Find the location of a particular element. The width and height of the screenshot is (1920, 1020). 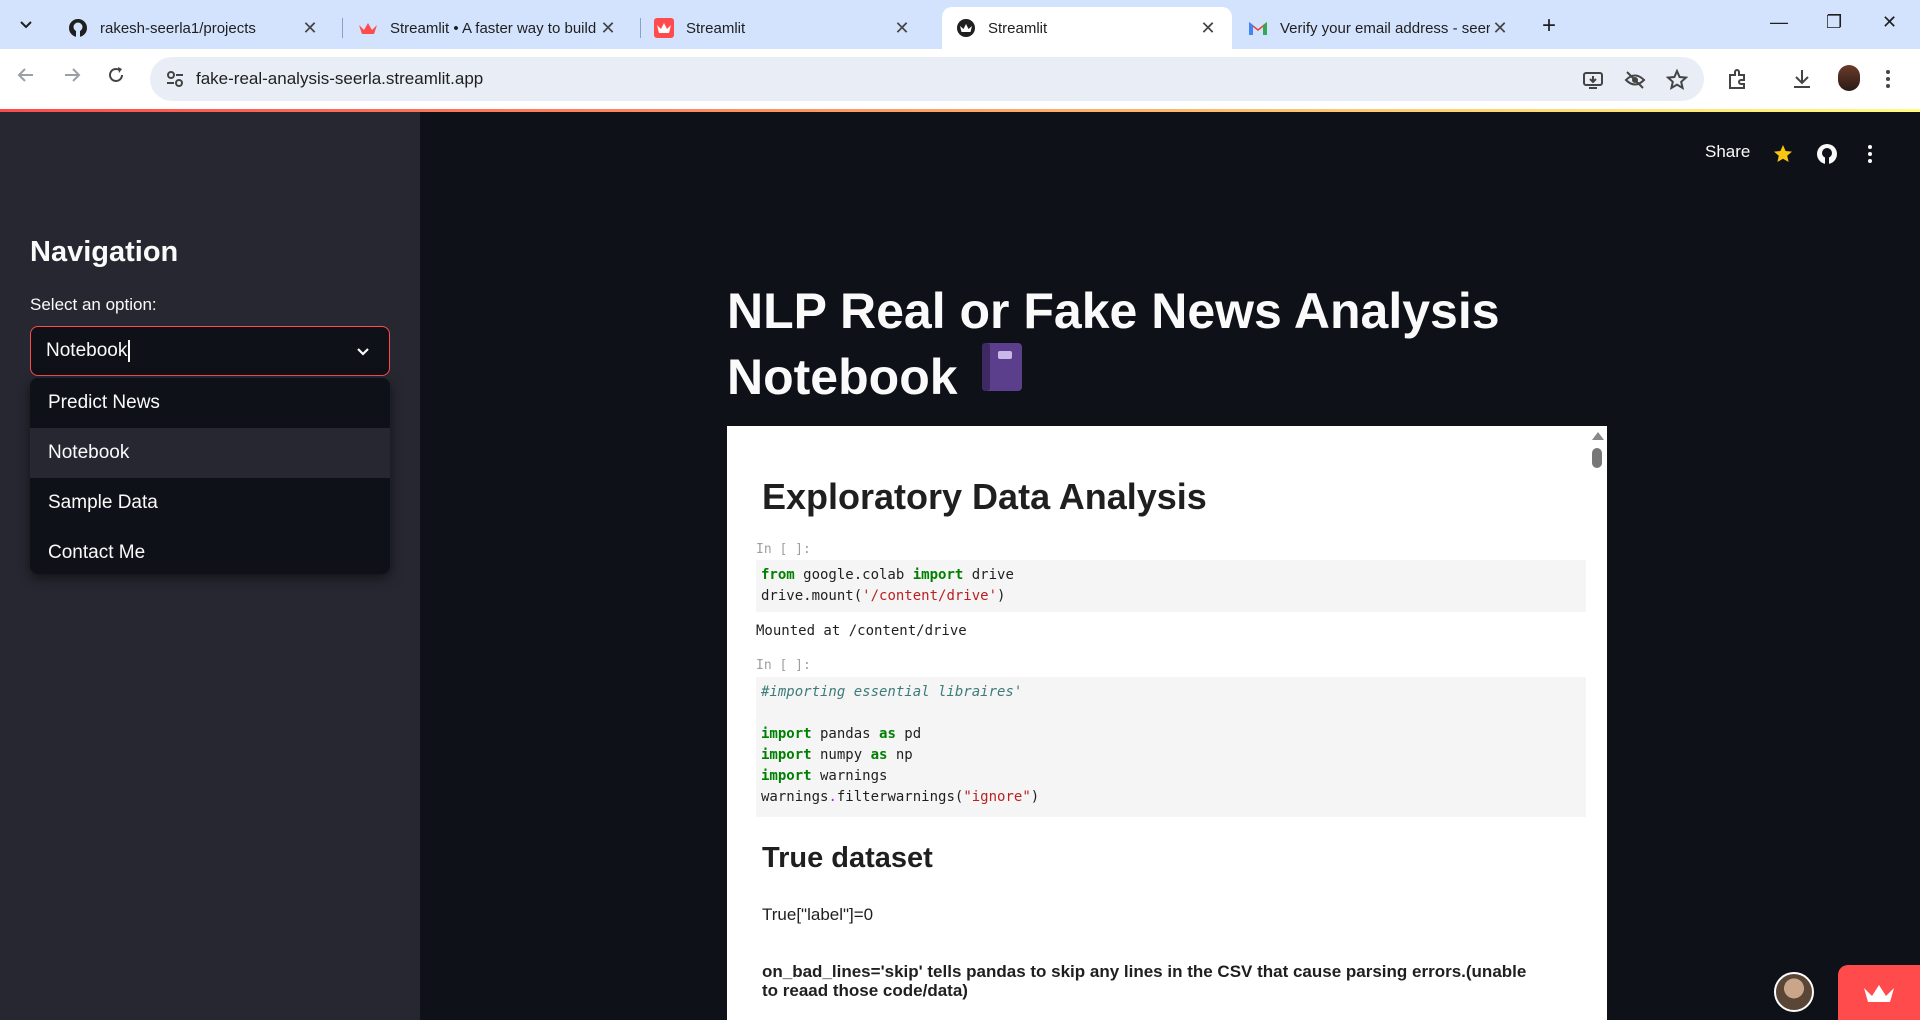

page-title-line2: Notebook is located at coordinates (842, 377).